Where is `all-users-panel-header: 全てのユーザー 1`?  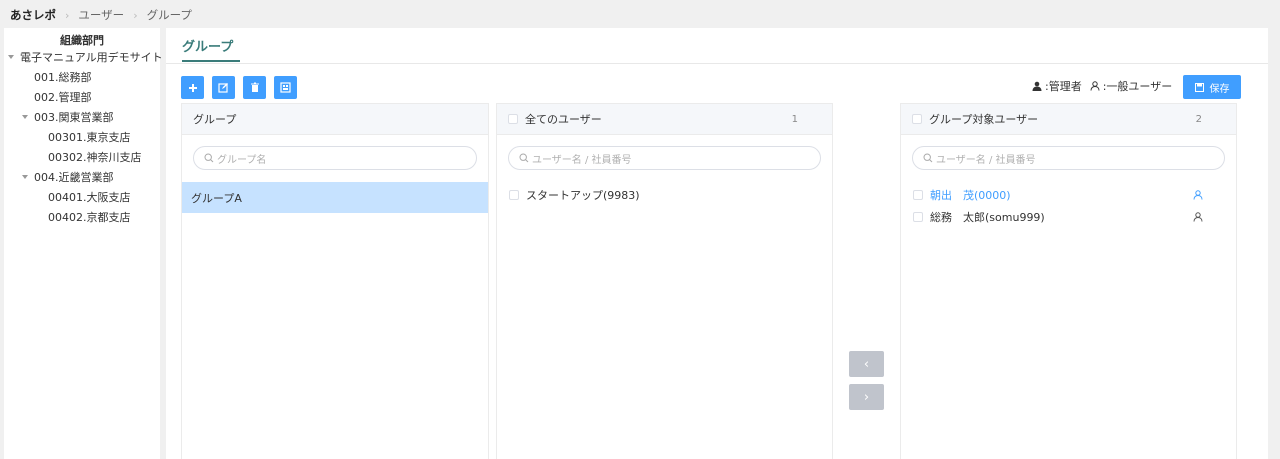
all-users-panel-header: 全てのユーザー 1 is located at coordinates (664, 119).